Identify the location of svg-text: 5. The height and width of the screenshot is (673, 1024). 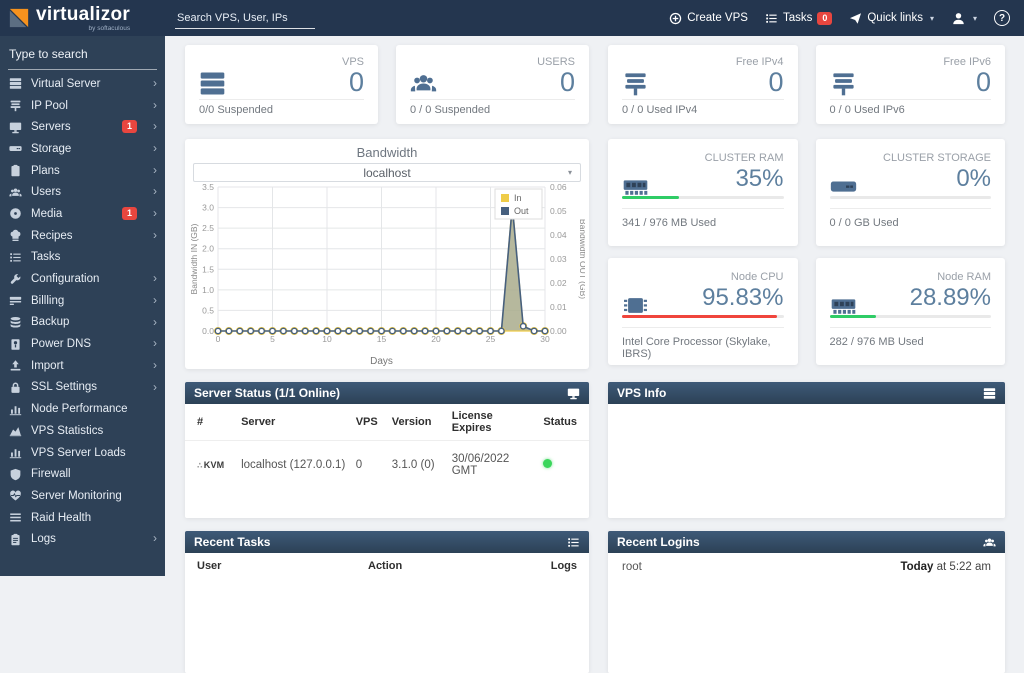
(272, 339).